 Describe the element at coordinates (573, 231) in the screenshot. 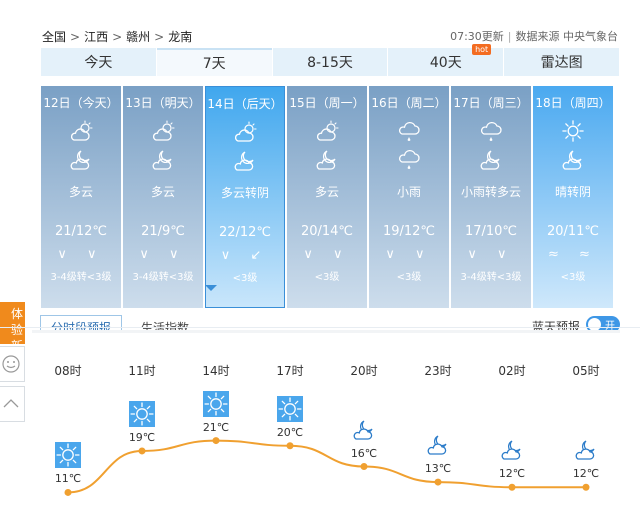

I see `day-temp-range: 20/11℃` at that location.